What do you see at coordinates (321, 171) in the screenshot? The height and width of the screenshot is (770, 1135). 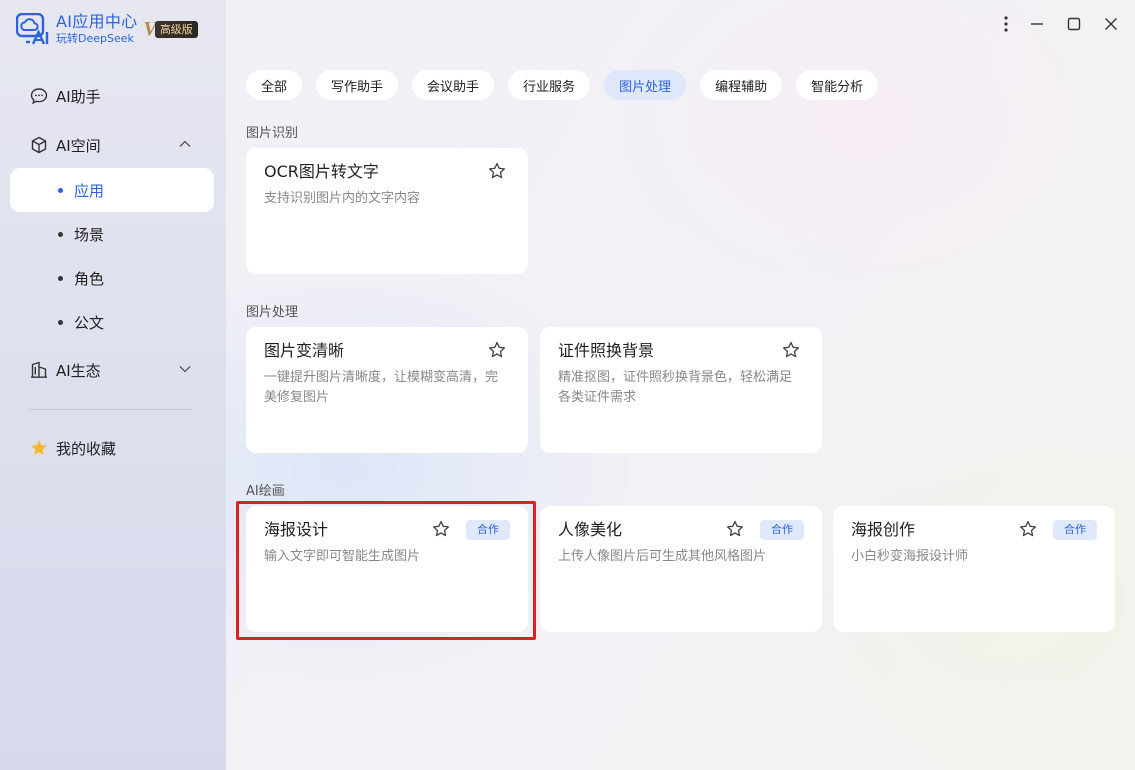 I see `card-title: OCR图片转文字` at bounding box center [321, 171].